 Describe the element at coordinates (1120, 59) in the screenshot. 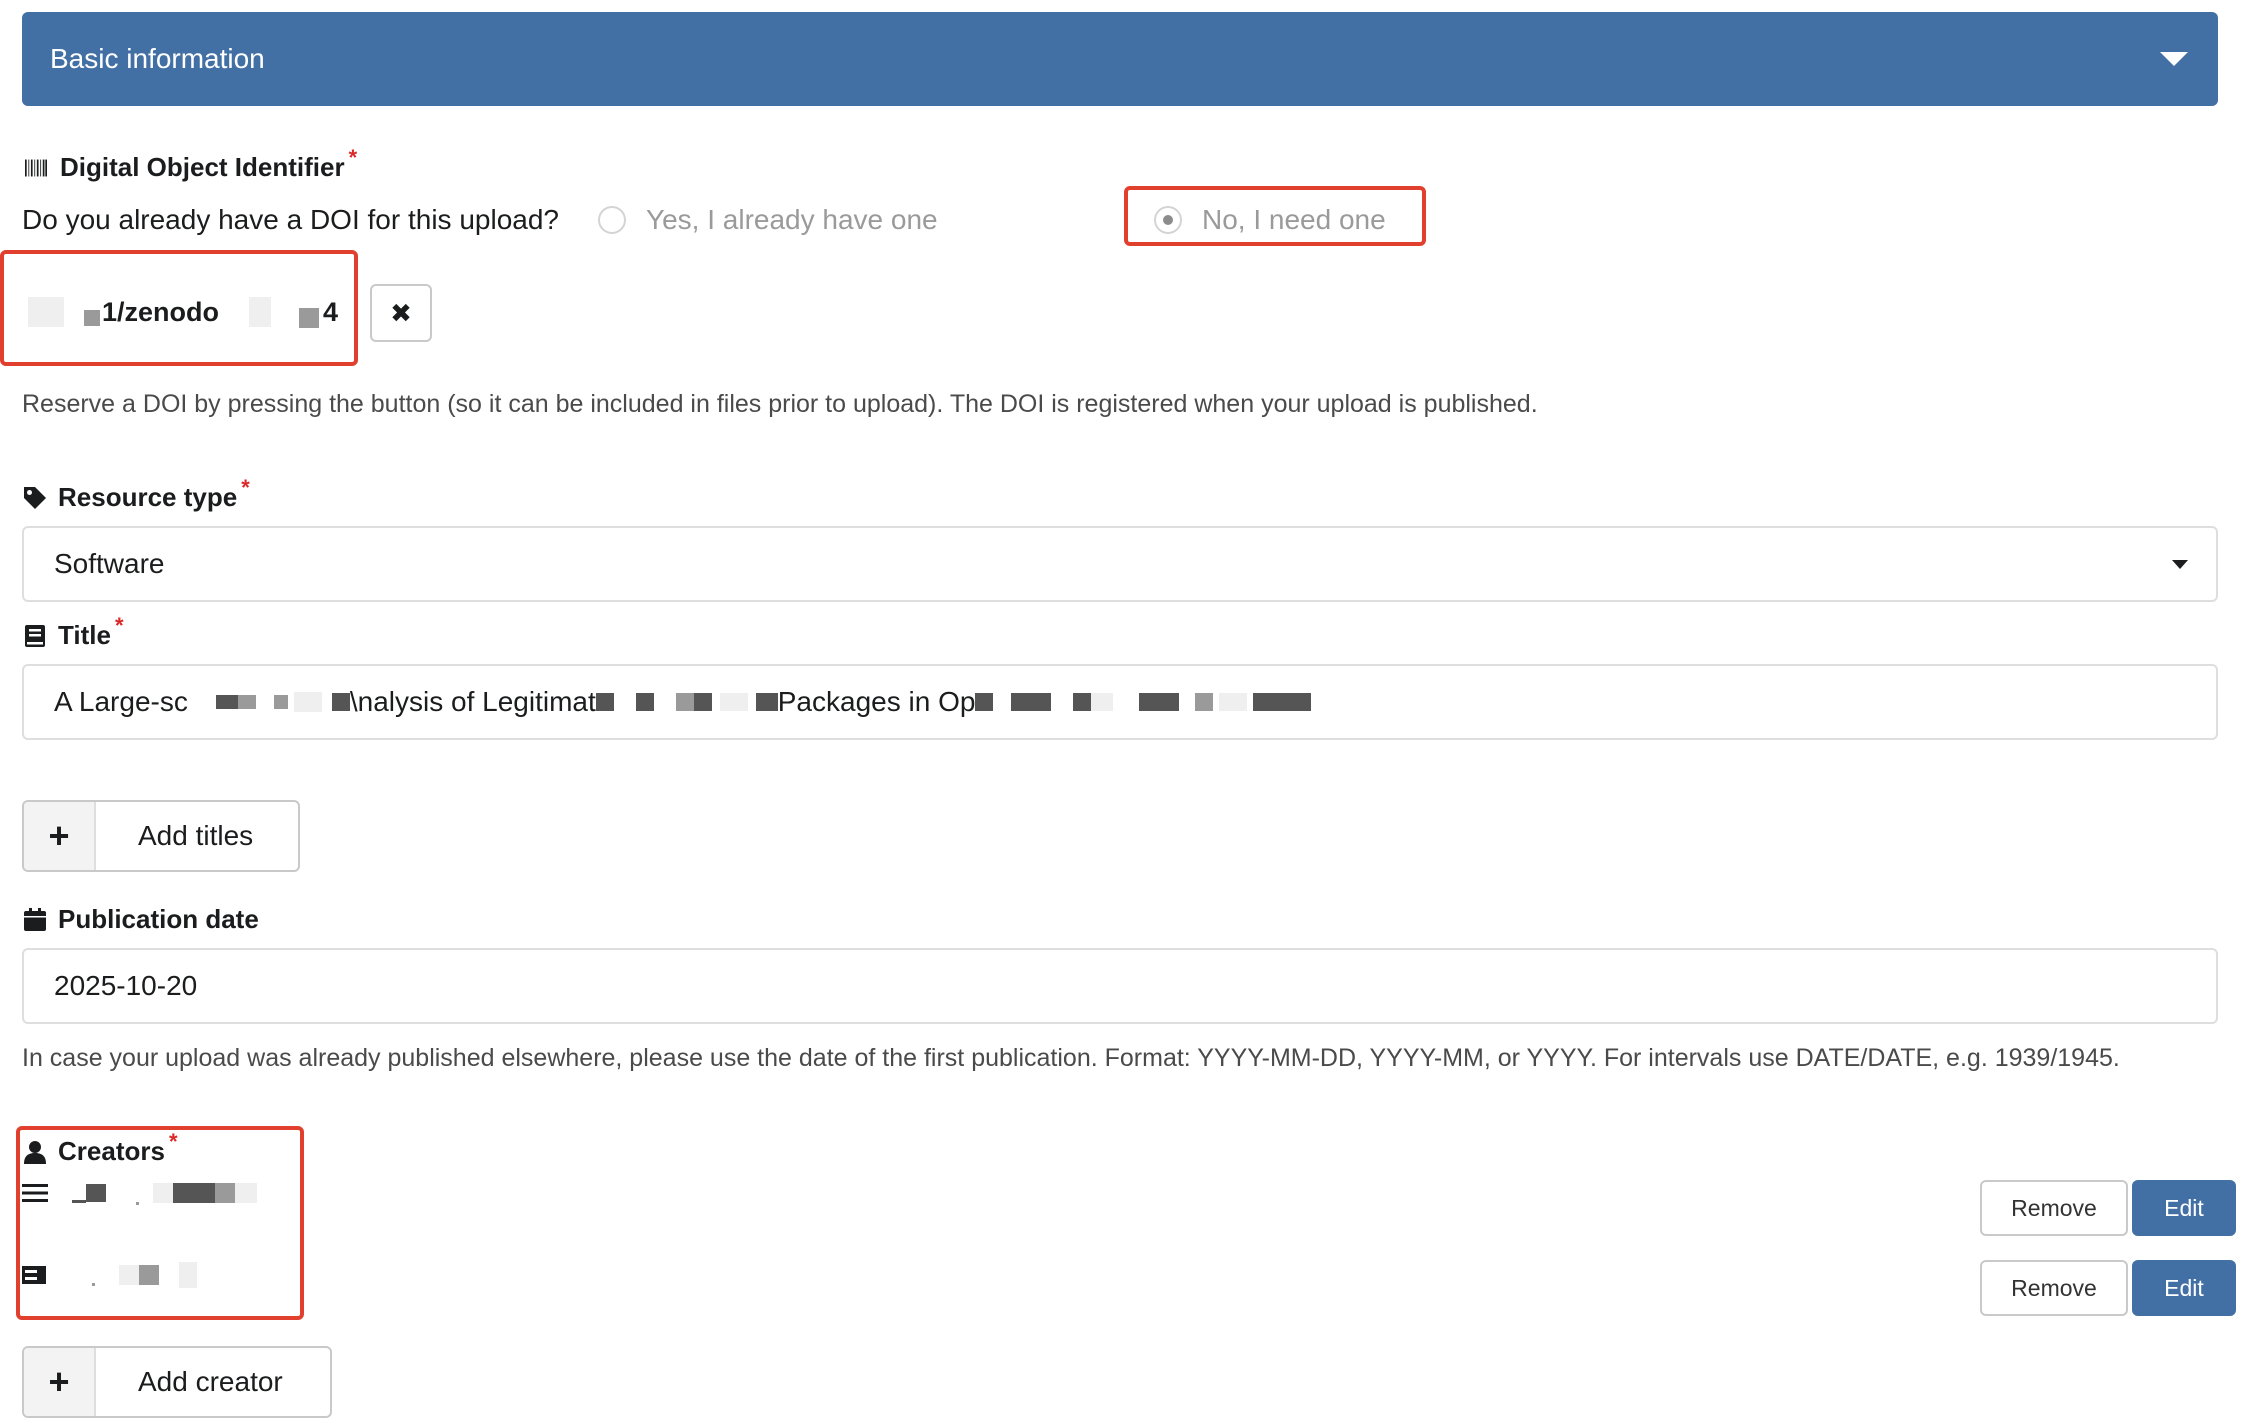

I see `basic-information-accordion: Basic information` at that location.